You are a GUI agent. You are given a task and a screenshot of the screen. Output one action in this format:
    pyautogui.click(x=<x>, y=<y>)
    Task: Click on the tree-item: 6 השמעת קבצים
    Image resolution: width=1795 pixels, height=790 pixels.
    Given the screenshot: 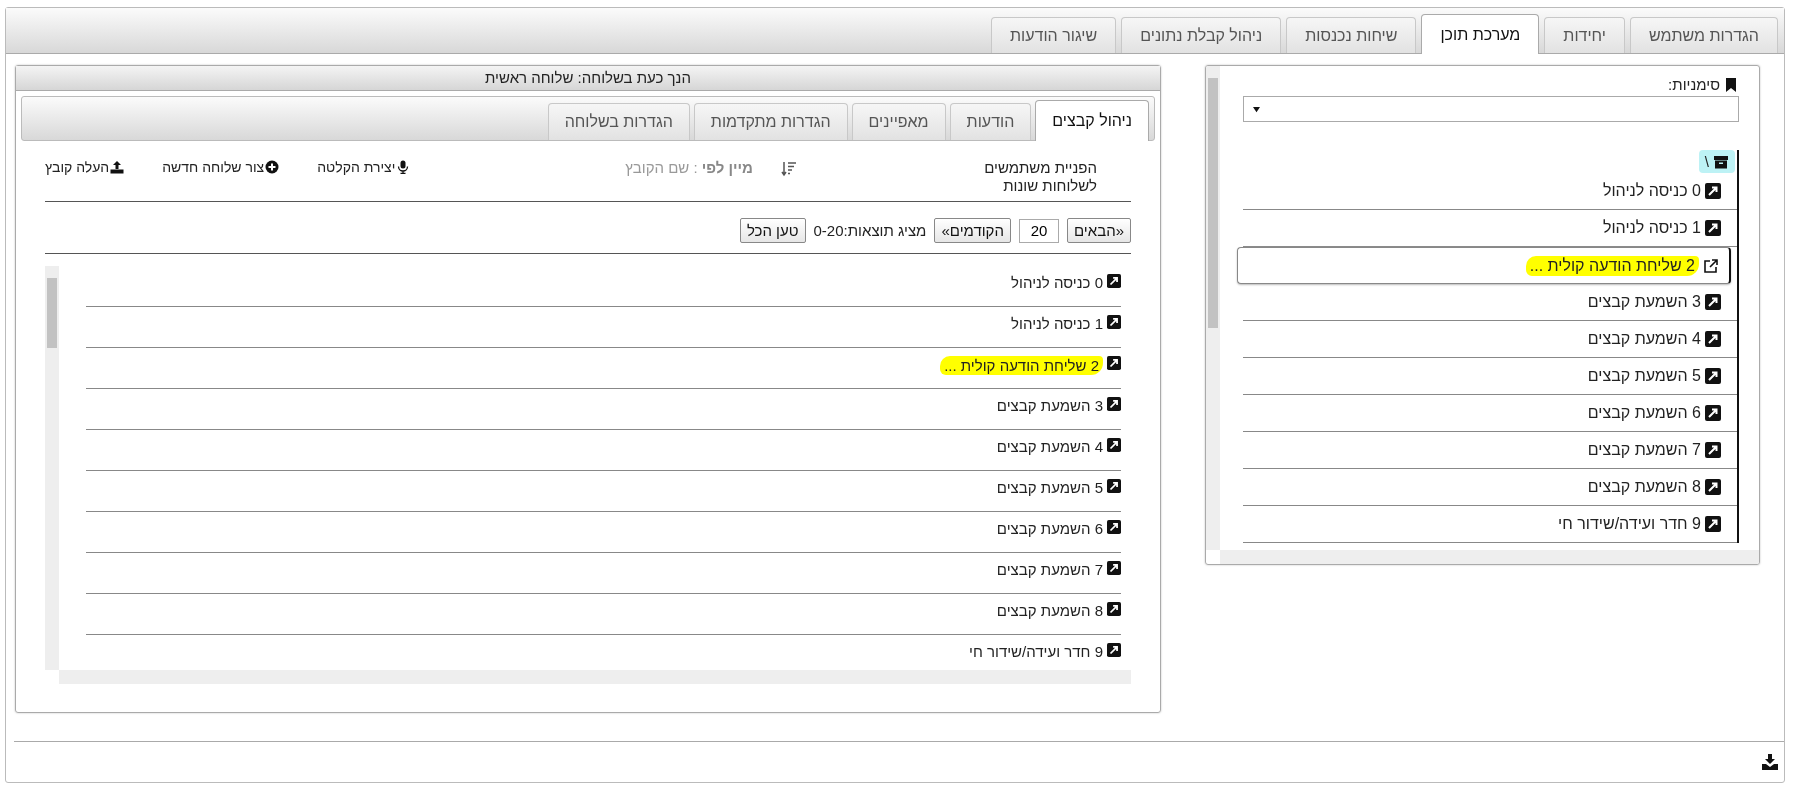 What is the action you would take?
    pyautogui.click(x=1490, y=413)
    